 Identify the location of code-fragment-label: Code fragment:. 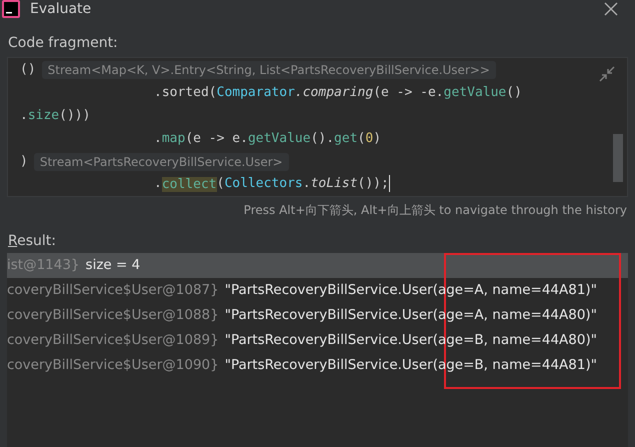
(63, 43).